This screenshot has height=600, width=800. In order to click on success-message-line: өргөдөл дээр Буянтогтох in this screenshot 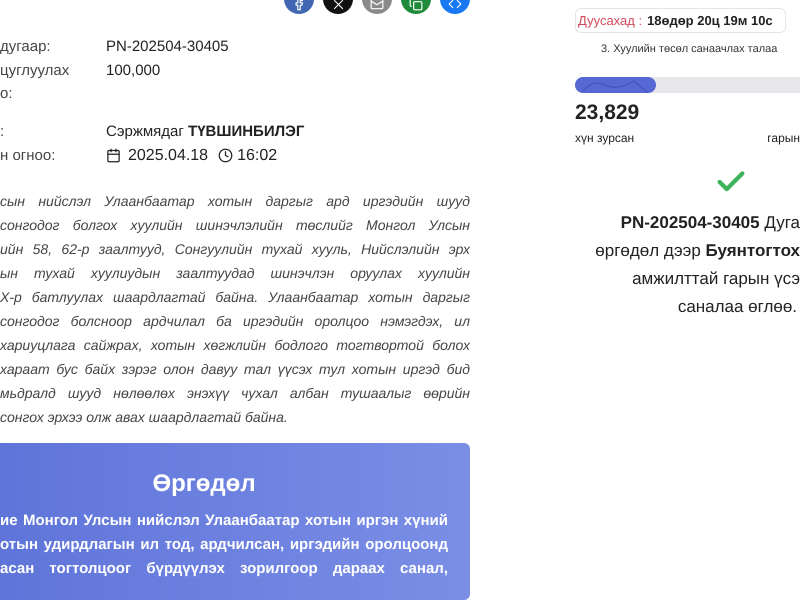, I will do `click(697, 251)`.